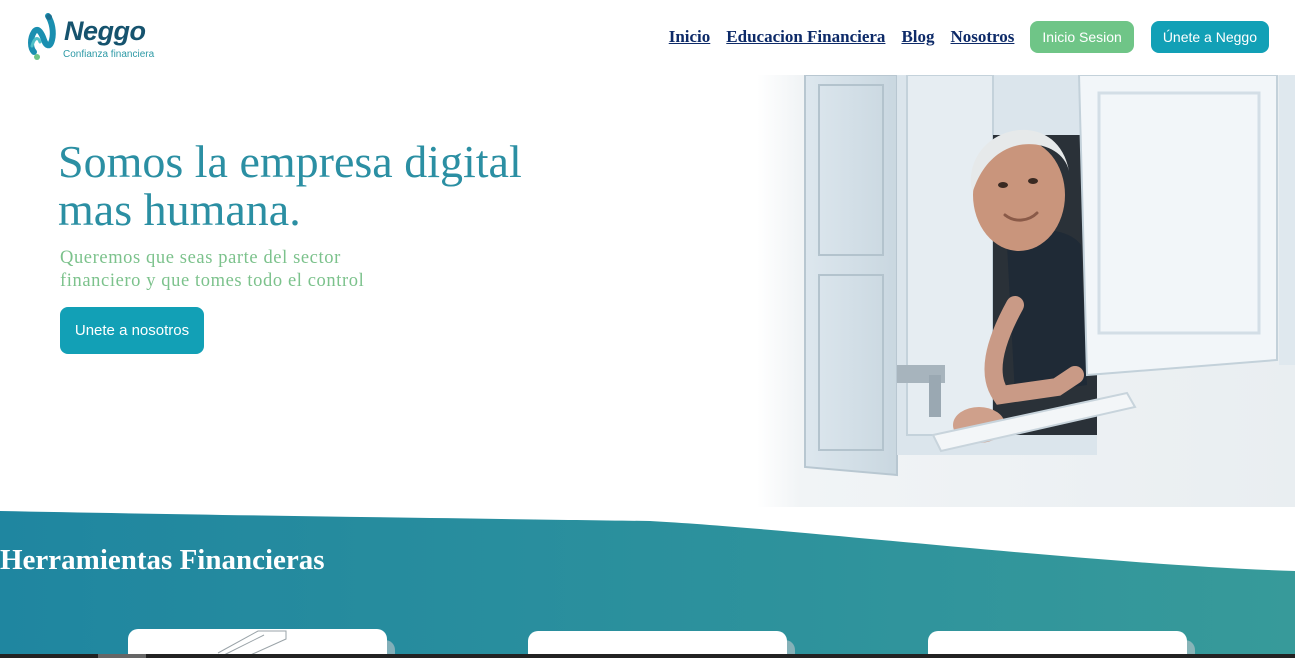 This screenshot has width=1295, height=658. I want to click on nav-link-blog: Blog, so click(917, 37).